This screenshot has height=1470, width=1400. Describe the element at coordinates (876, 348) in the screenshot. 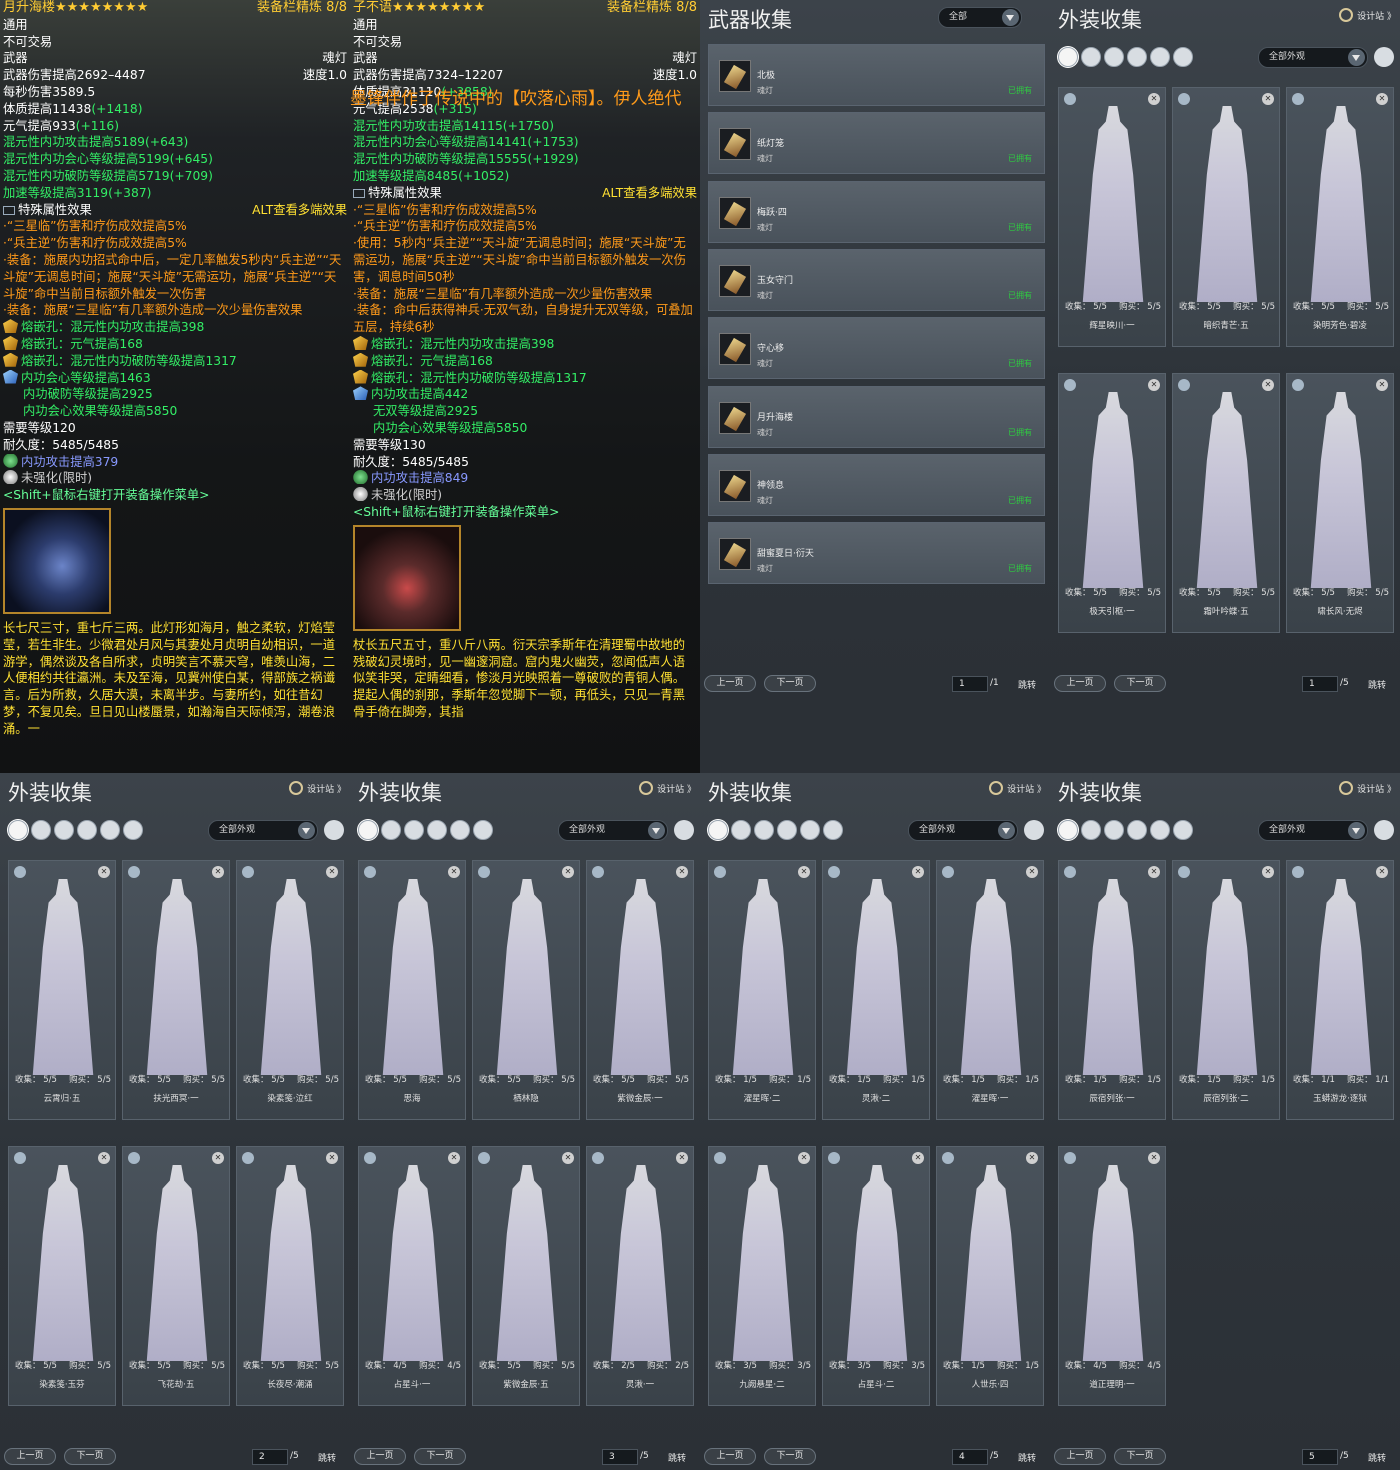

I see `weapon-list-item: 守心移 魂灯 已拥有` at that location.